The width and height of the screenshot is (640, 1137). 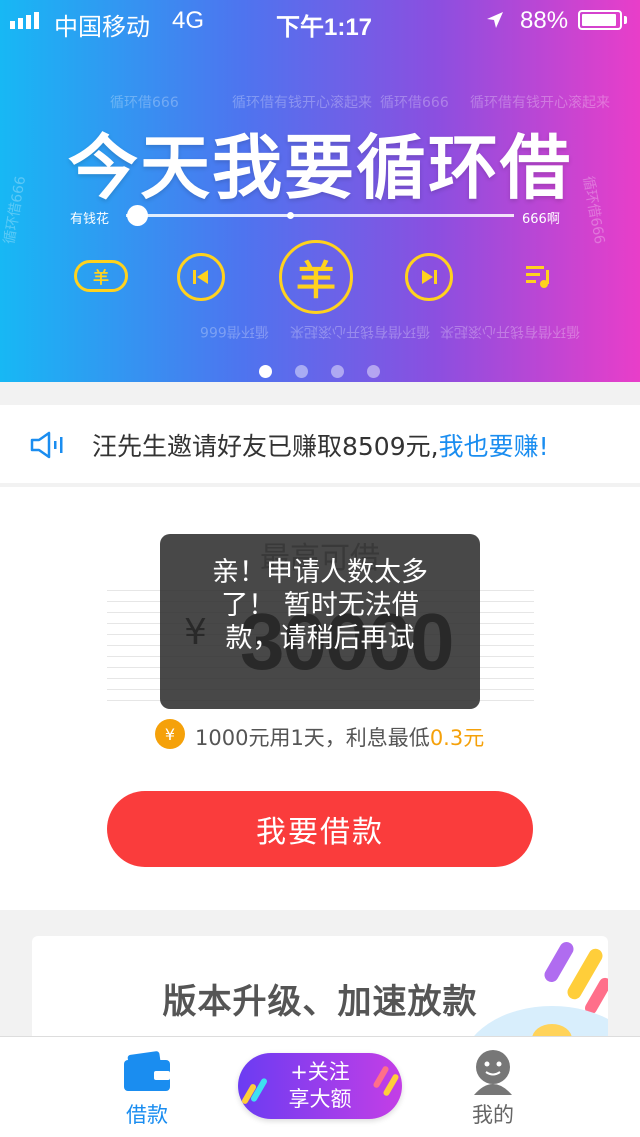 I want to click on banner-title: 今天我要循环借, so click(x=320, y=168).